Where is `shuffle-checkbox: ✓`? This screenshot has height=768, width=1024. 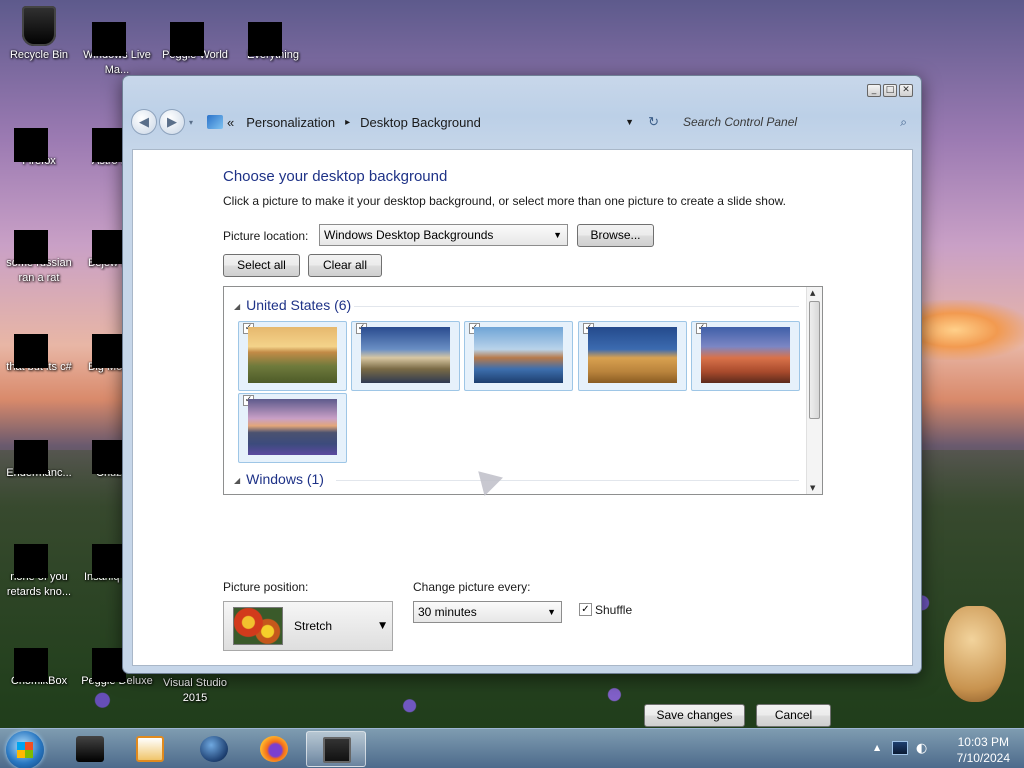 shuffle-checkbox: ✓ is located at coordinates (585, 609).